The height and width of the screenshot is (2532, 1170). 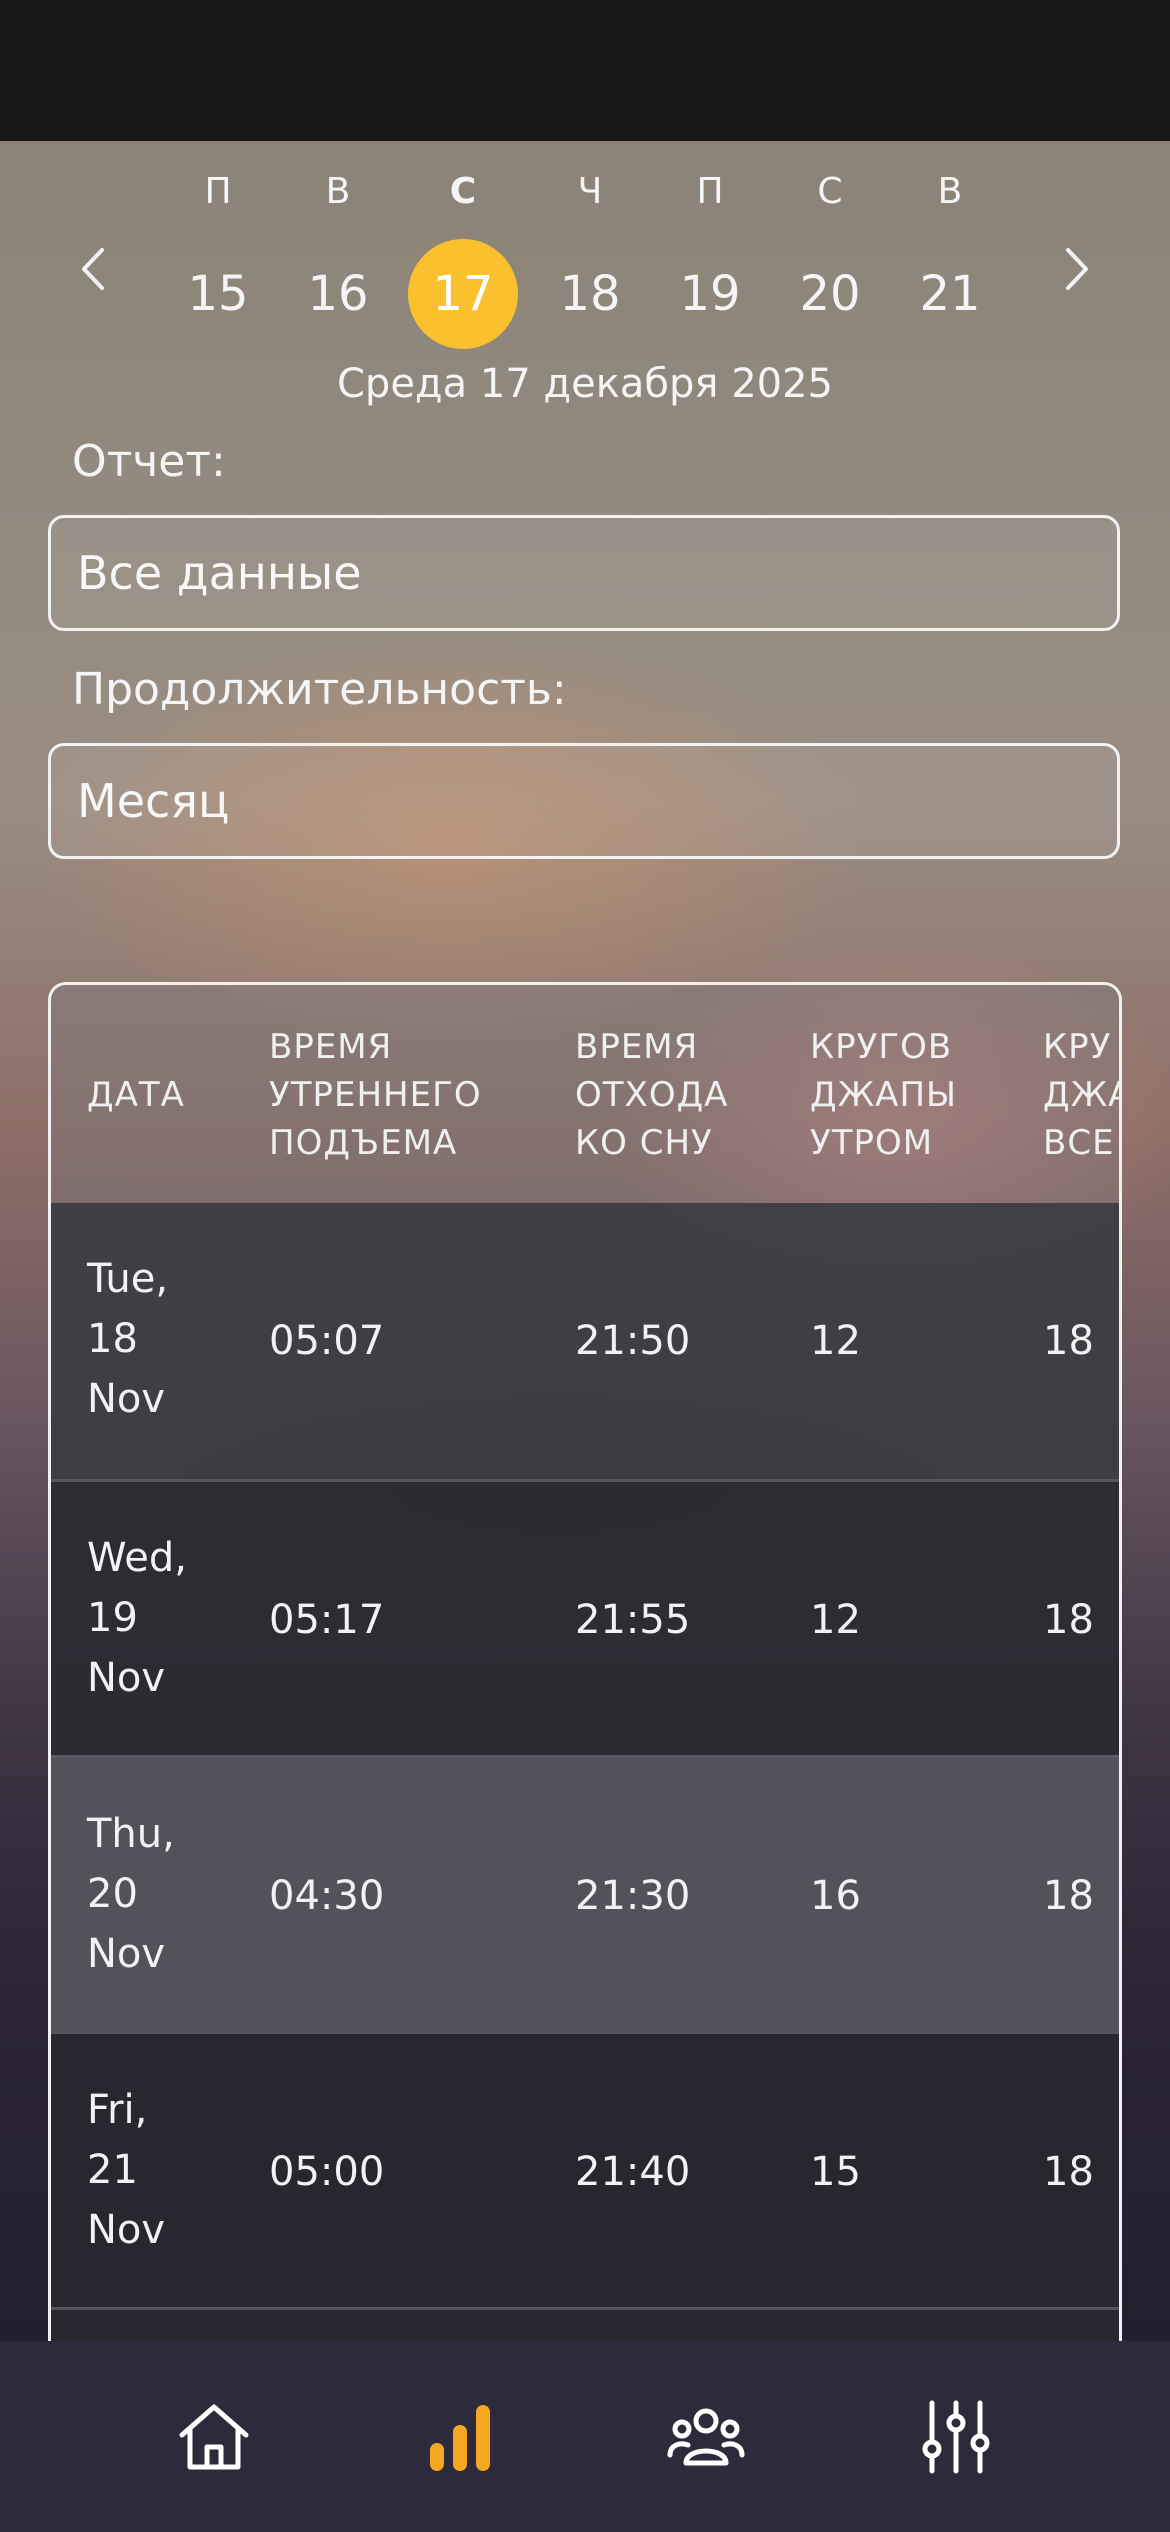 I want to click on sliders-icon, so click(x=956, y=2437).